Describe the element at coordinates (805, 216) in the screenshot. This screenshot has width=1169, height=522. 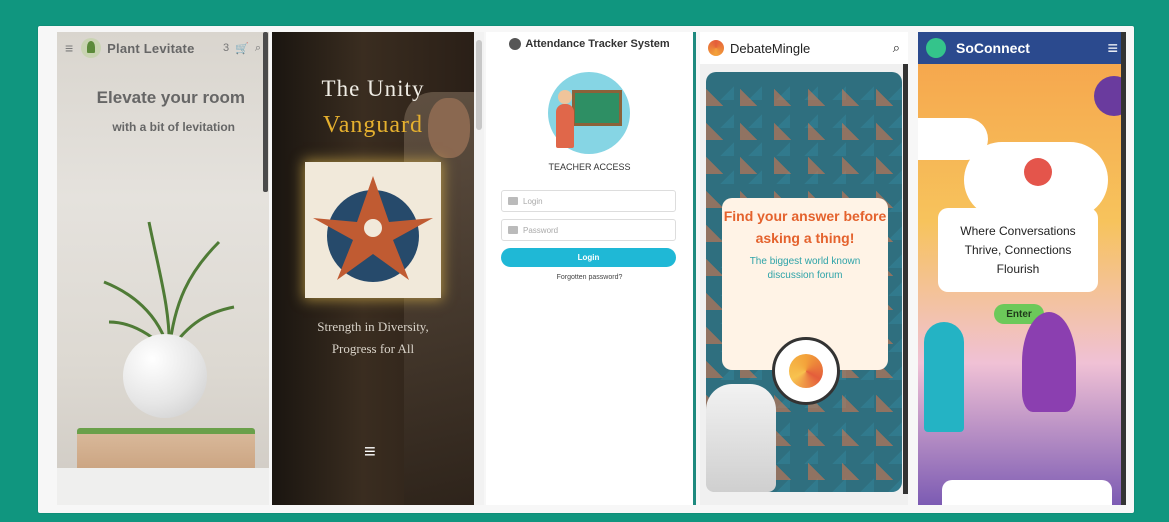
I see `headline-line-1: Find your answer before` at that location.